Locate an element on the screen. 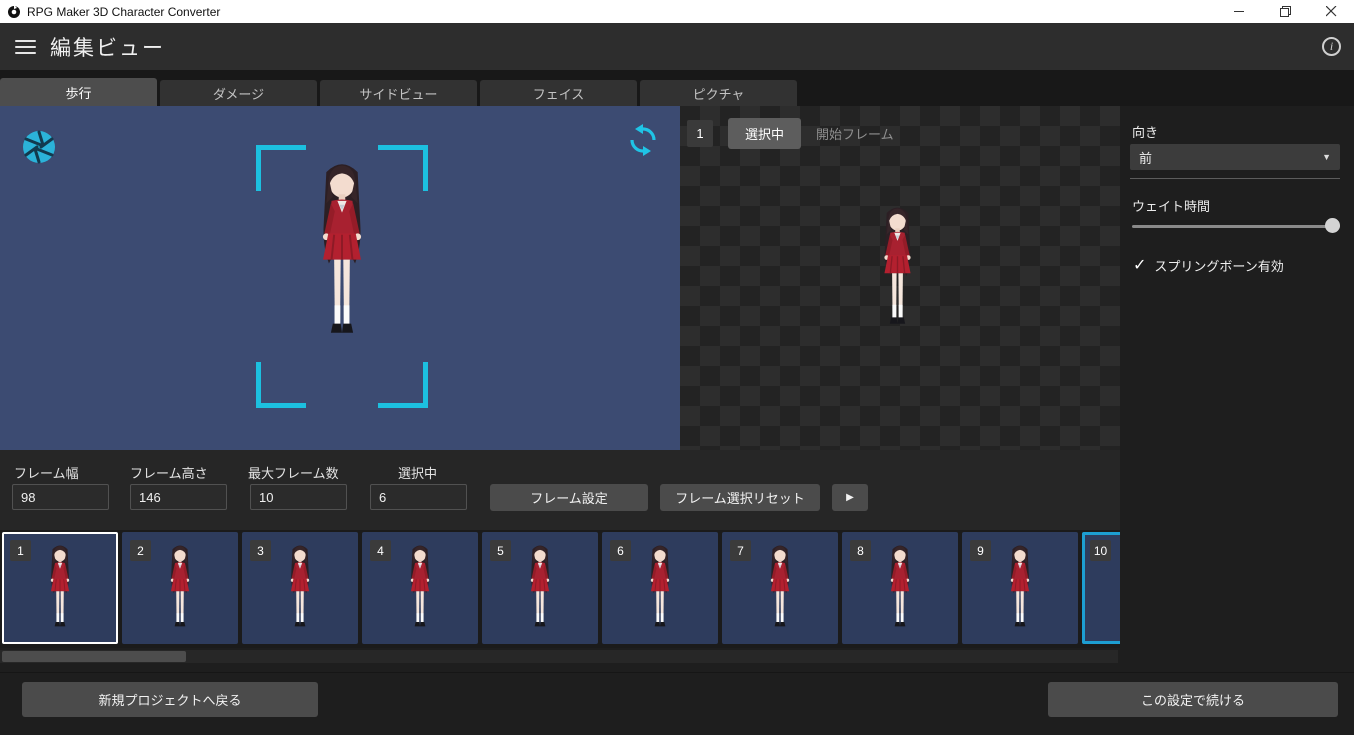  filmstrip-frame-3: 3 is located at coordinates (300, 588).